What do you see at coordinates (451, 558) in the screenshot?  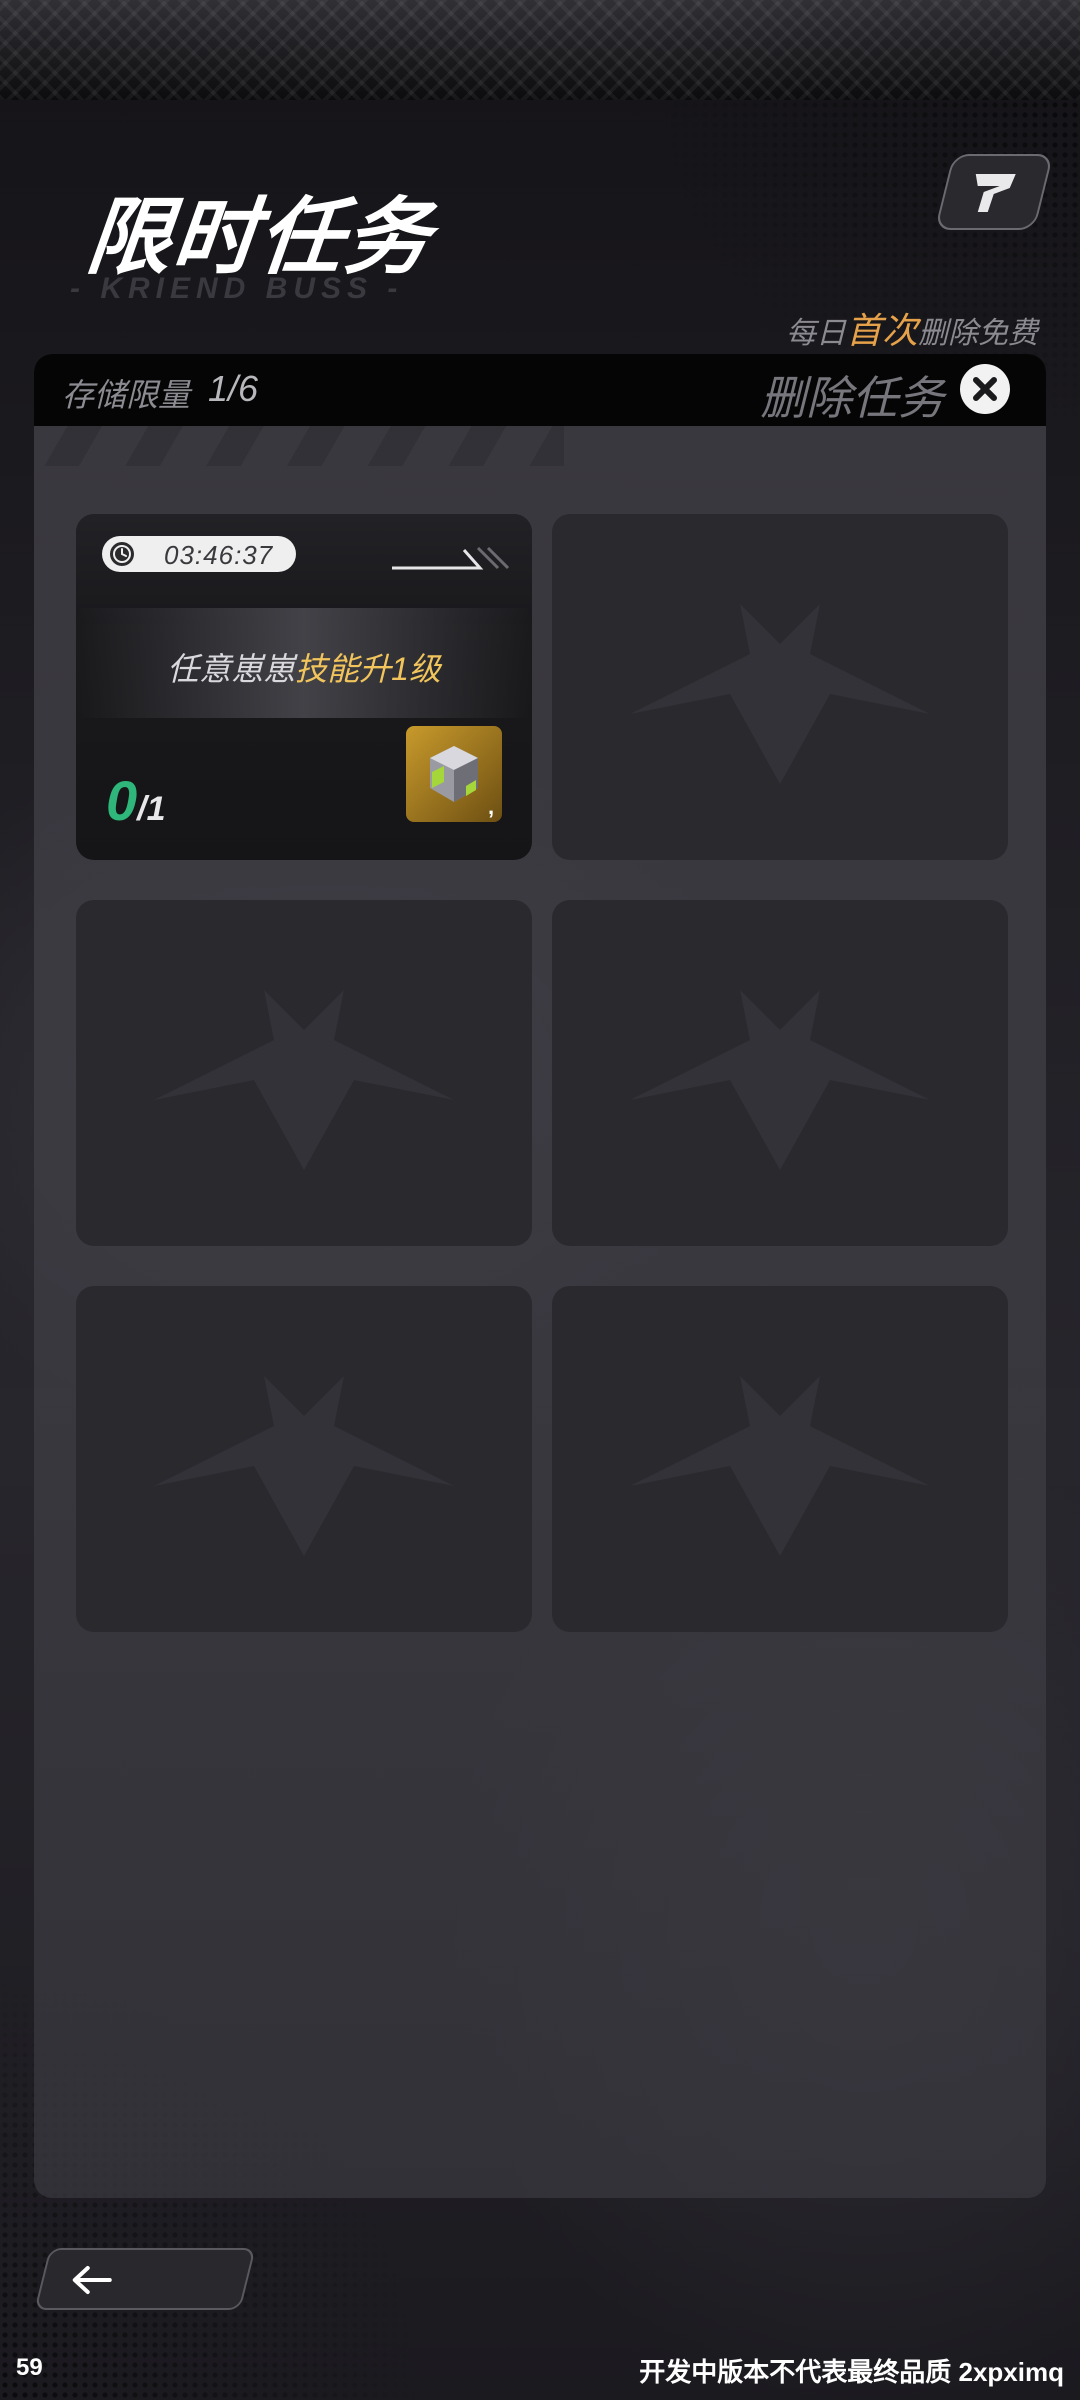 I see `card-decoration` at bounding box center [451, 558].